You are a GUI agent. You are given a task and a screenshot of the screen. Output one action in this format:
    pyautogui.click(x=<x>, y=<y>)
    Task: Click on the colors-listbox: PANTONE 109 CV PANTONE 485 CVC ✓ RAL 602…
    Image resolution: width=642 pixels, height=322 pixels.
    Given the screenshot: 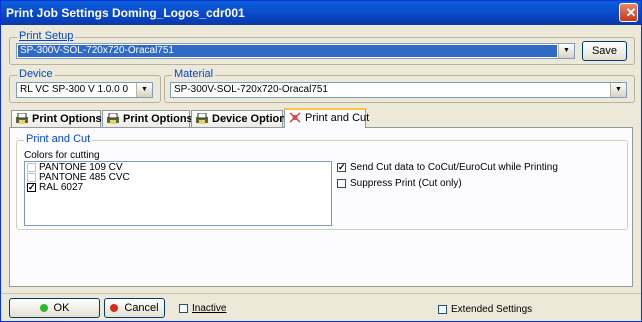 What is the action you would take?
    pyautogui.click(x=178, y=193)
    